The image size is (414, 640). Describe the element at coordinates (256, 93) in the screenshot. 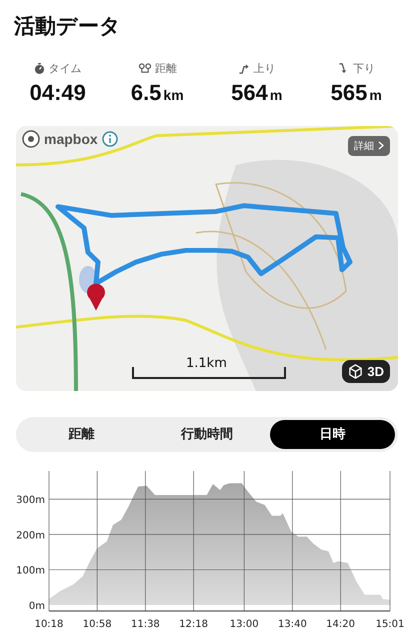

I see `stat-value: 564m` at that location.